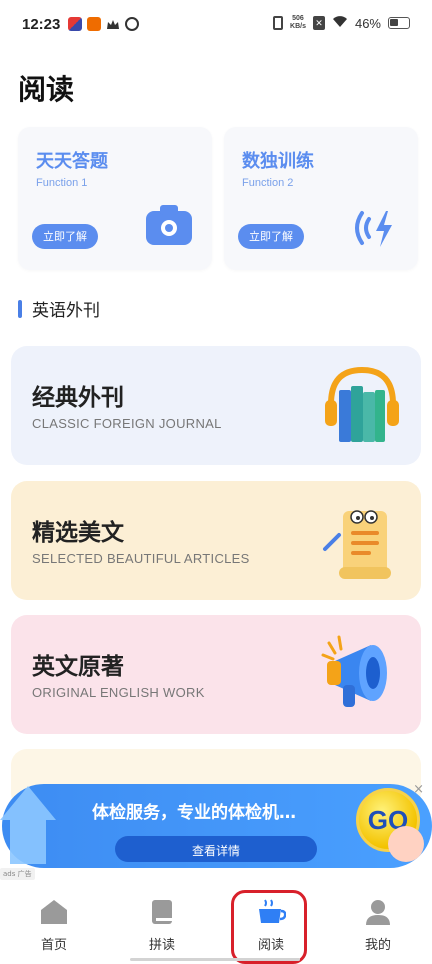 The image size is (432, 964). What do you see at coordinates (127, 423) in the screenshot?
I see `journal-subtitle: CLASSIC FOREIGN JOURNAL` at bounding box center [127, 423].